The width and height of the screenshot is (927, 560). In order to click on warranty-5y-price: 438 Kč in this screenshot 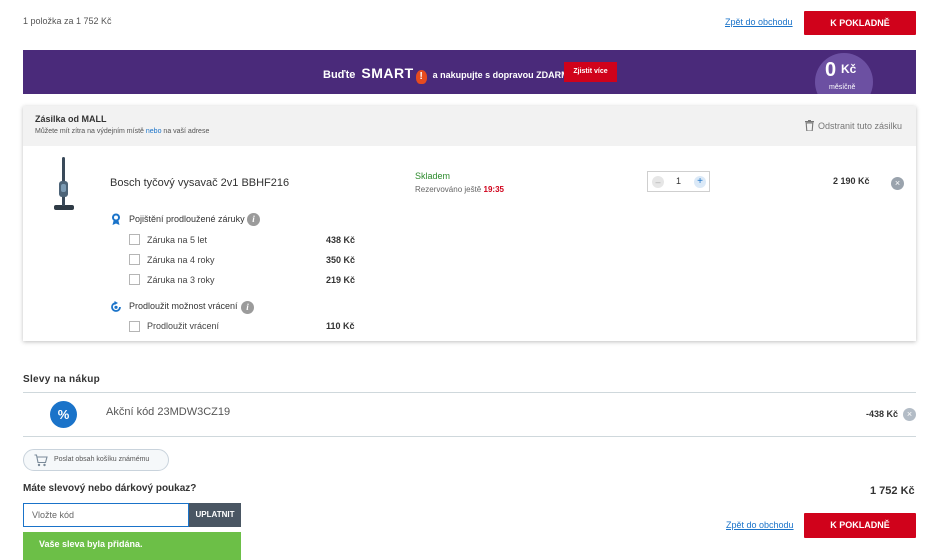, I will do `click(341, 240)`.